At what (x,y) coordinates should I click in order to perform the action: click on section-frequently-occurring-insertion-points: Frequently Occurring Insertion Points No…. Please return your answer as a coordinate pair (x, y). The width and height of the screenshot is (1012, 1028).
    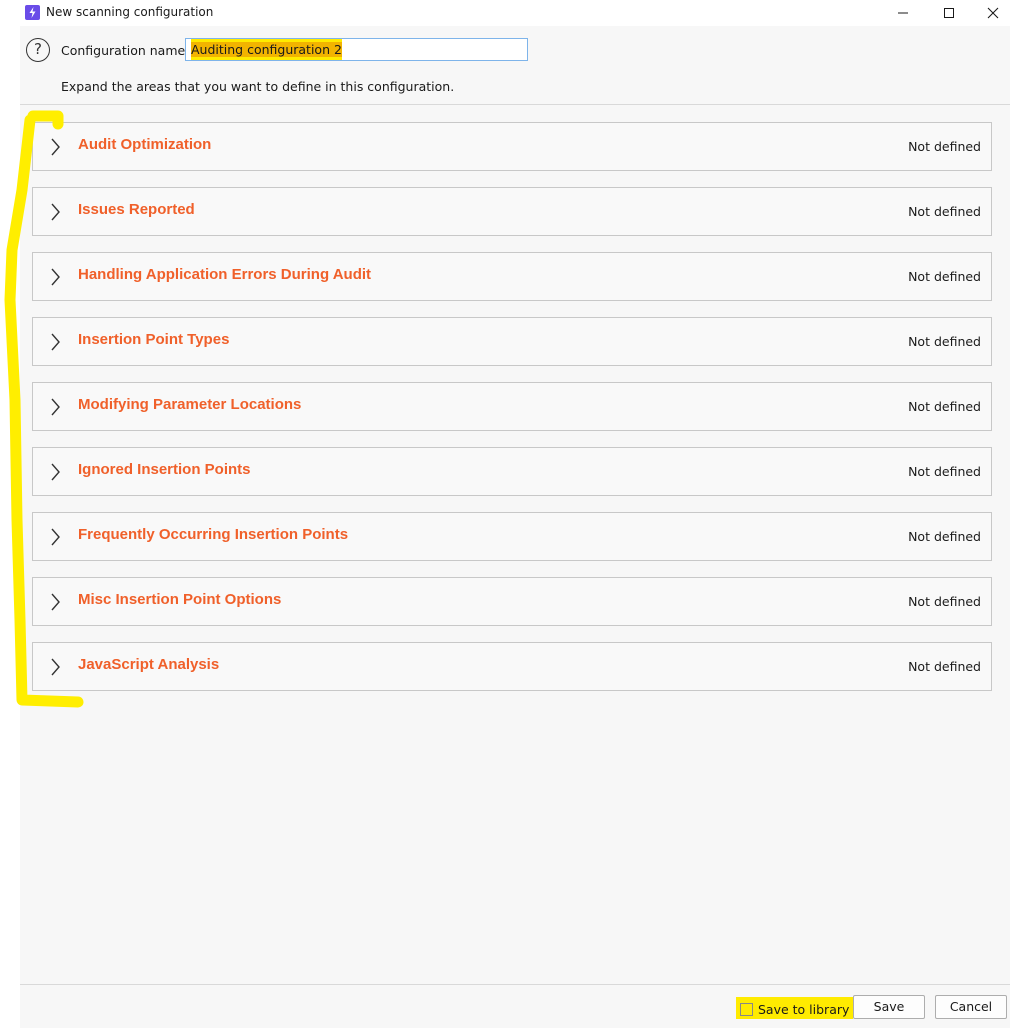
    Looking at the image, I should click on (512, 536).